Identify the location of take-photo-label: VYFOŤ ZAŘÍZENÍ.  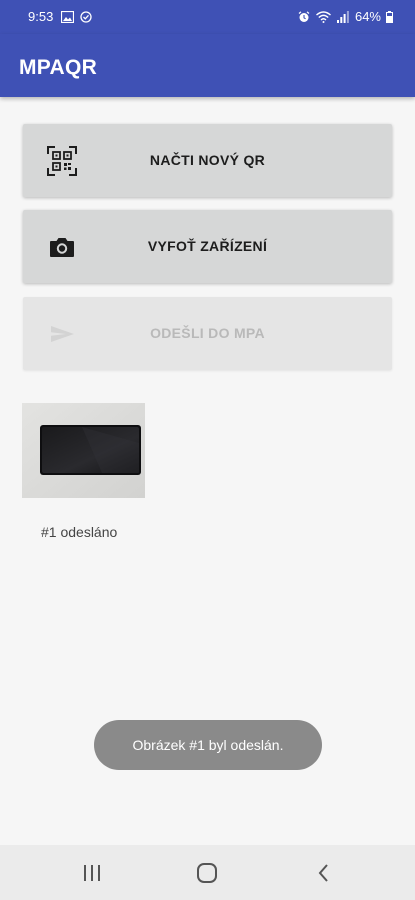
(207, 246).